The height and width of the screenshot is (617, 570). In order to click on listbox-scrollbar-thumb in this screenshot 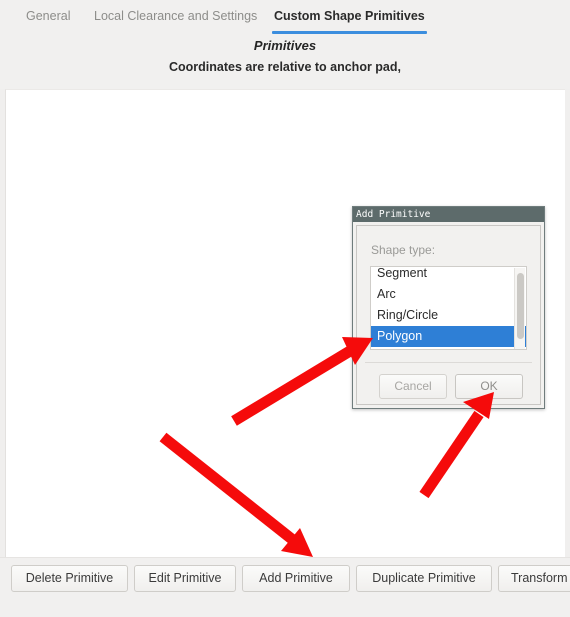, I will do `click(520, 306)`.